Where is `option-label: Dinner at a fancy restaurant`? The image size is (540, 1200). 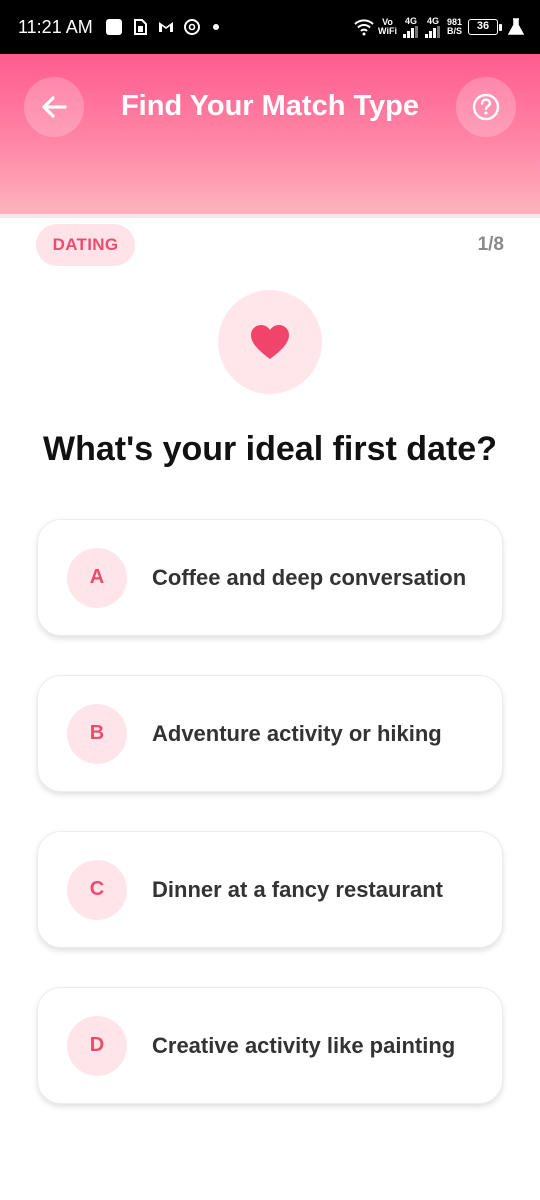
option-label: Dinner at a fancy restaurant is located at coordinates (297, 889).